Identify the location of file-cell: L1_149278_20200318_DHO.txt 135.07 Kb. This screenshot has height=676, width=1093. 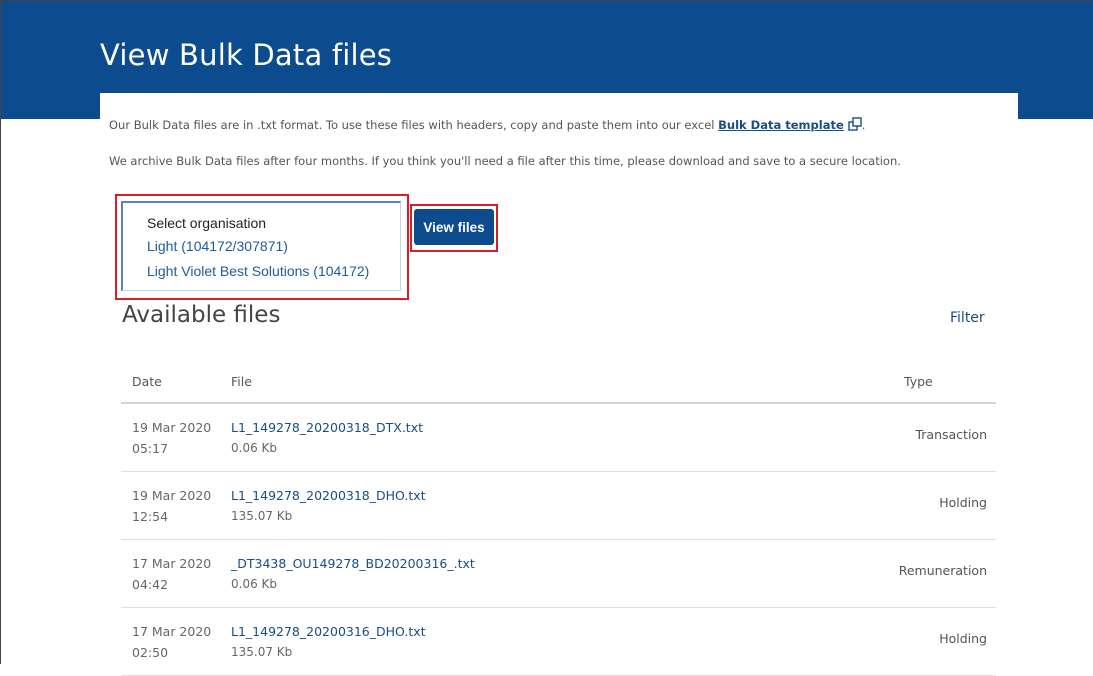
(328, 506).